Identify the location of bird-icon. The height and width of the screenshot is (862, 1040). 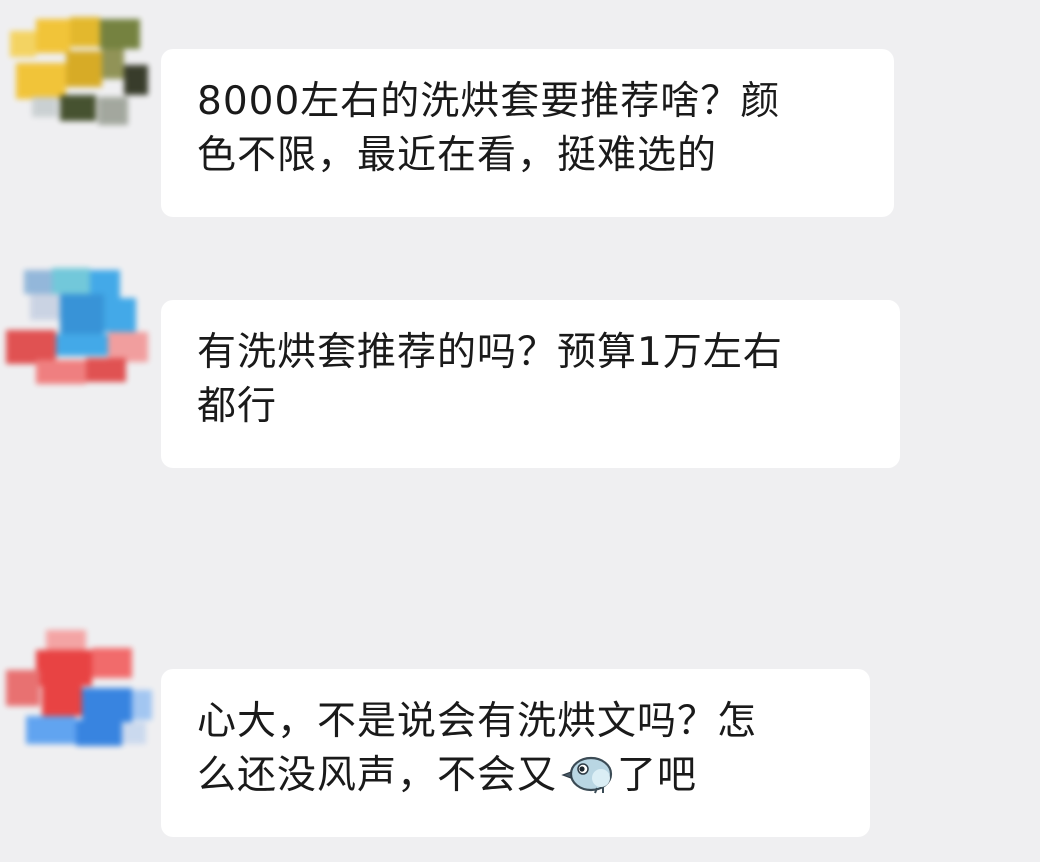
(587, 773).